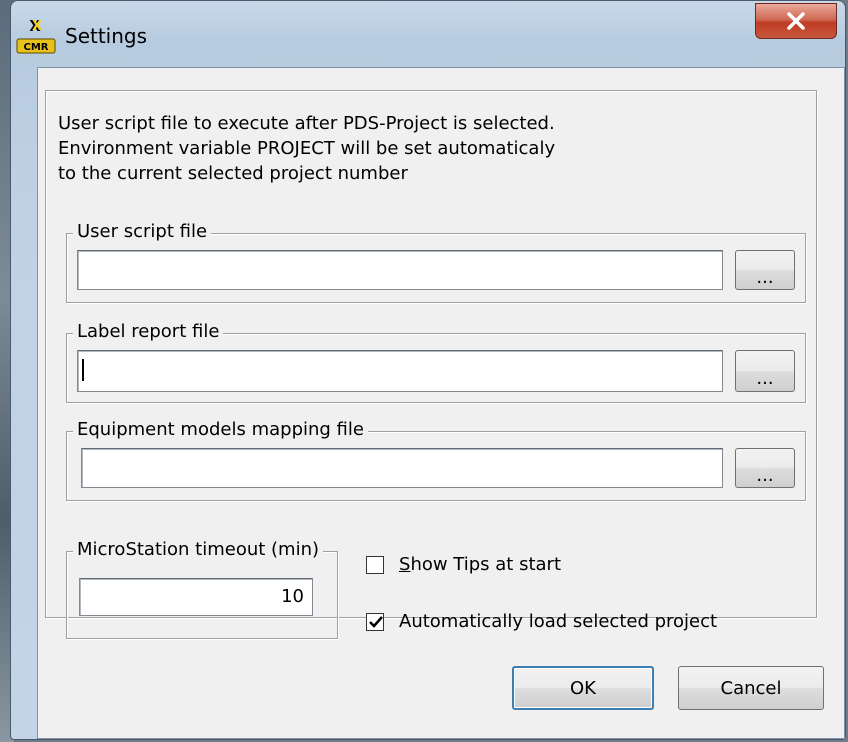 This screenshot has height=742, width=848. I want to click on show-tips-label: Show Tips at start, so click(480, 564).